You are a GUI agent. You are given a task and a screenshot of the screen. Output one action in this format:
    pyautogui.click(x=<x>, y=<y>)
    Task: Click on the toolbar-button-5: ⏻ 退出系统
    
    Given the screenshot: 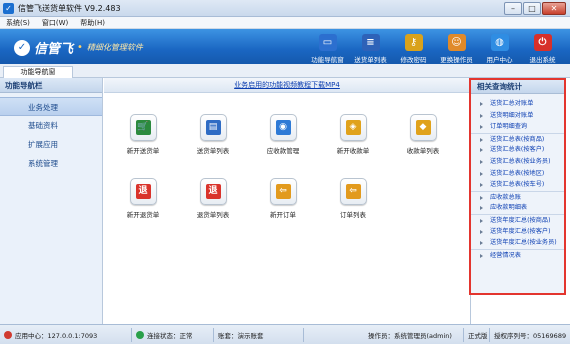 What is the action you would take?
    pyautogui.click(x=542, y=47)
    